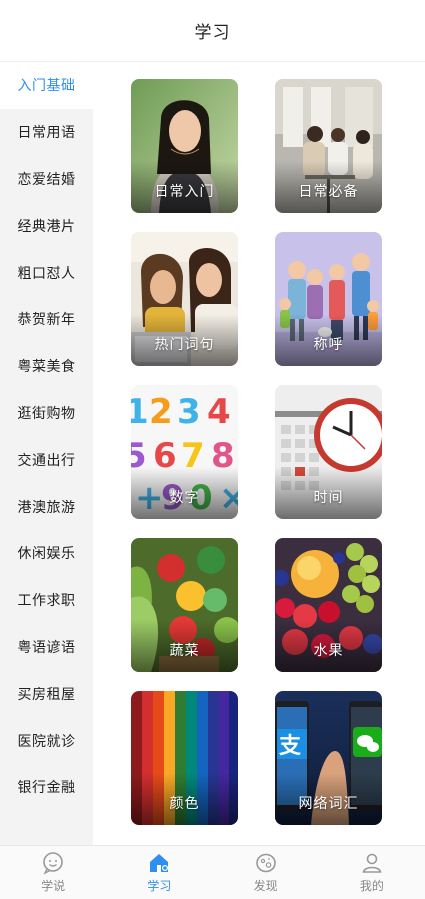 The height and width of the screenshot is (899, 425). I want to click on card-fruits: 水果, so click(328, 605).